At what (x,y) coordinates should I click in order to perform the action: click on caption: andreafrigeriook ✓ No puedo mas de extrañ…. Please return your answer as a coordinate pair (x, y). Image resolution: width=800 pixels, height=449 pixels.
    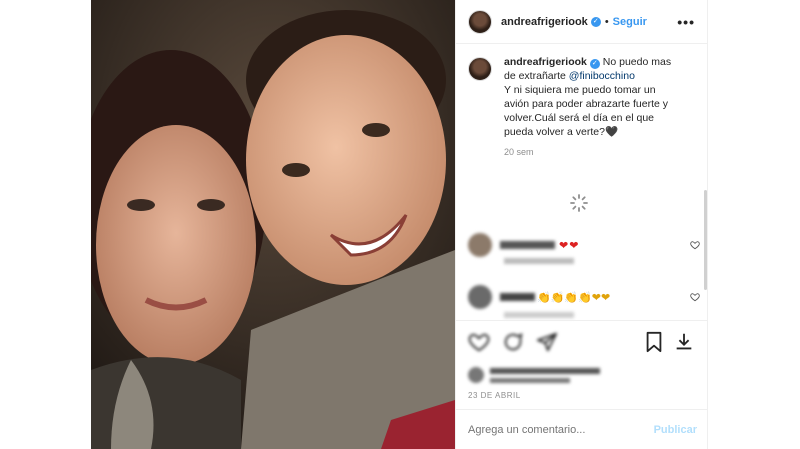
    Looking at the image, I should click on (582, 97).